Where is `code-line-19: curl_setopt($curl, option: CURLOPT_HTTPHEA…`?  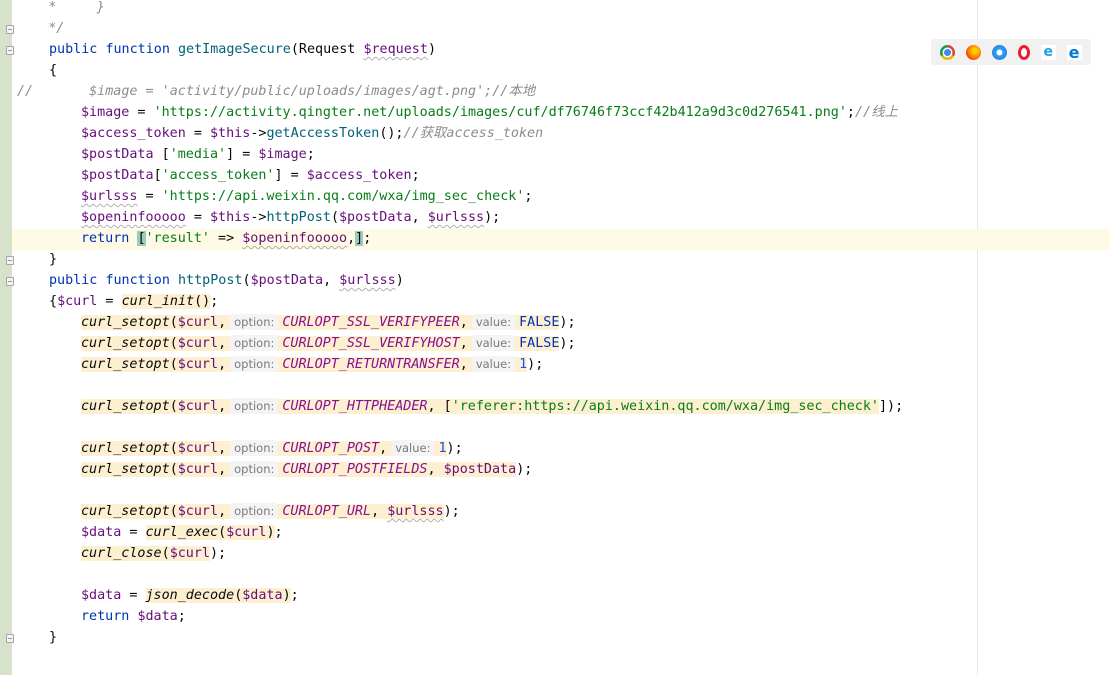
code-line-19: curl_setopt($curl, option: CURLOPT_HTTPHEA… is located at coordinates (492, 406).